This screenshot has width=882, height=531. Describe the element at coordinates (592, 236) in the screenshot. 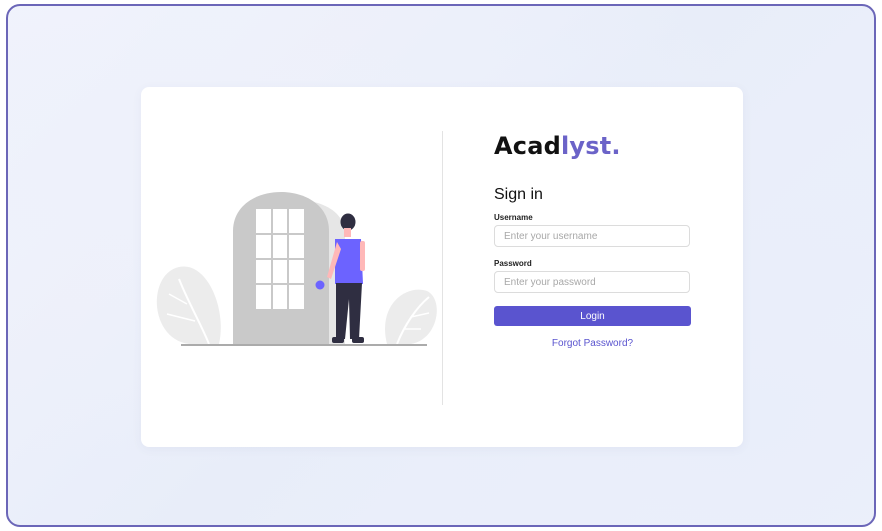

I see `username-input` at that location.